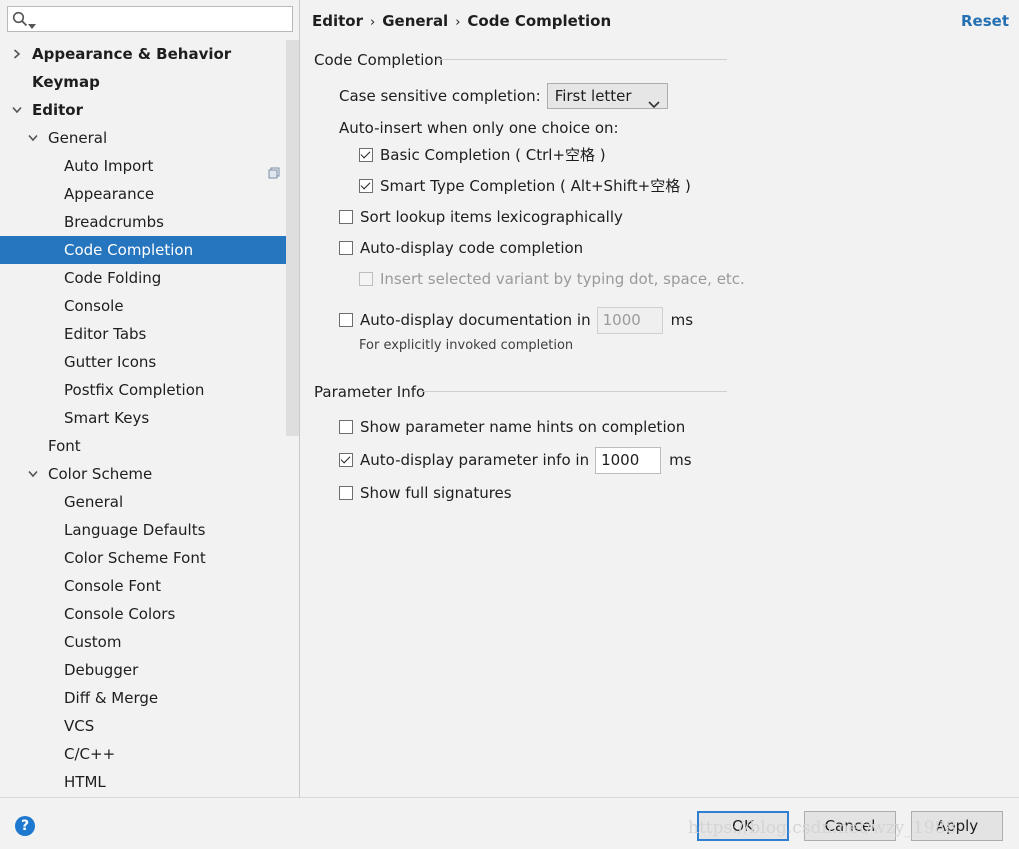 This screenshot has width=1019, height=849. Describe the element at coordinates (113, 278) in the screenshot. I see `sidebar-item-label: Code Folding` at that location.